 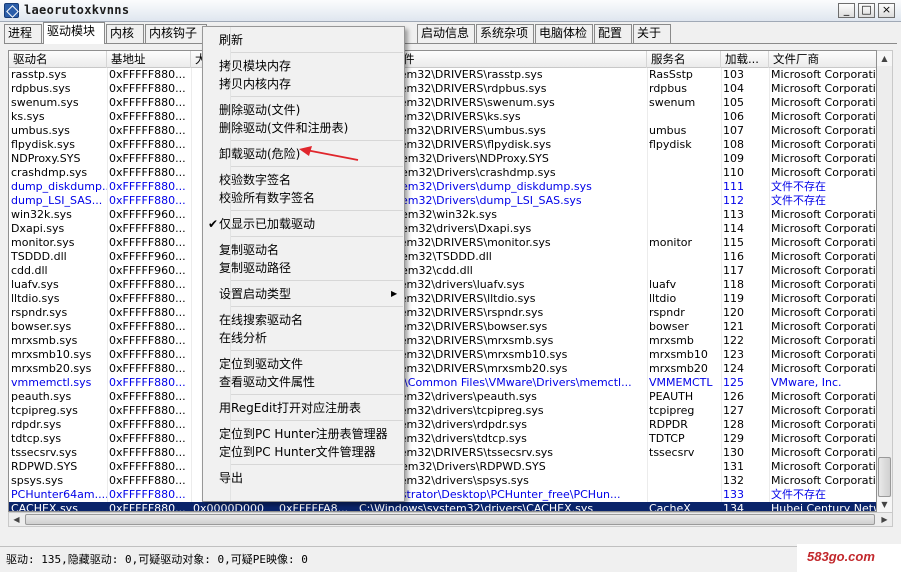 I want to click on scroll-right-icon: ▶, so click(x=884, y=519).